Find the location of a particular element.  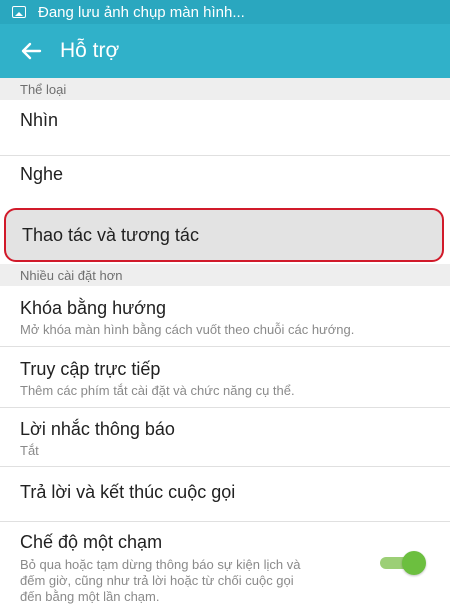

back-button is located at coordinates (31, 51).